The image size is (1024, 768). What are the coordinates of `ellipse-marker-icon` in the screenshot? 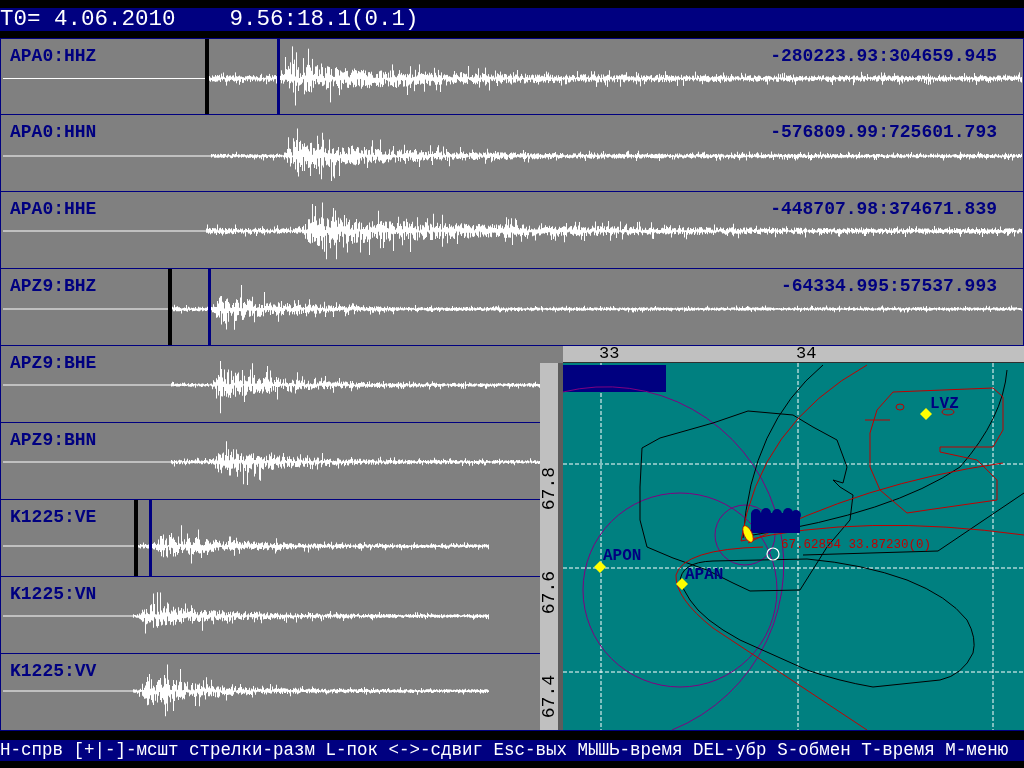 It's located at (748, 534).